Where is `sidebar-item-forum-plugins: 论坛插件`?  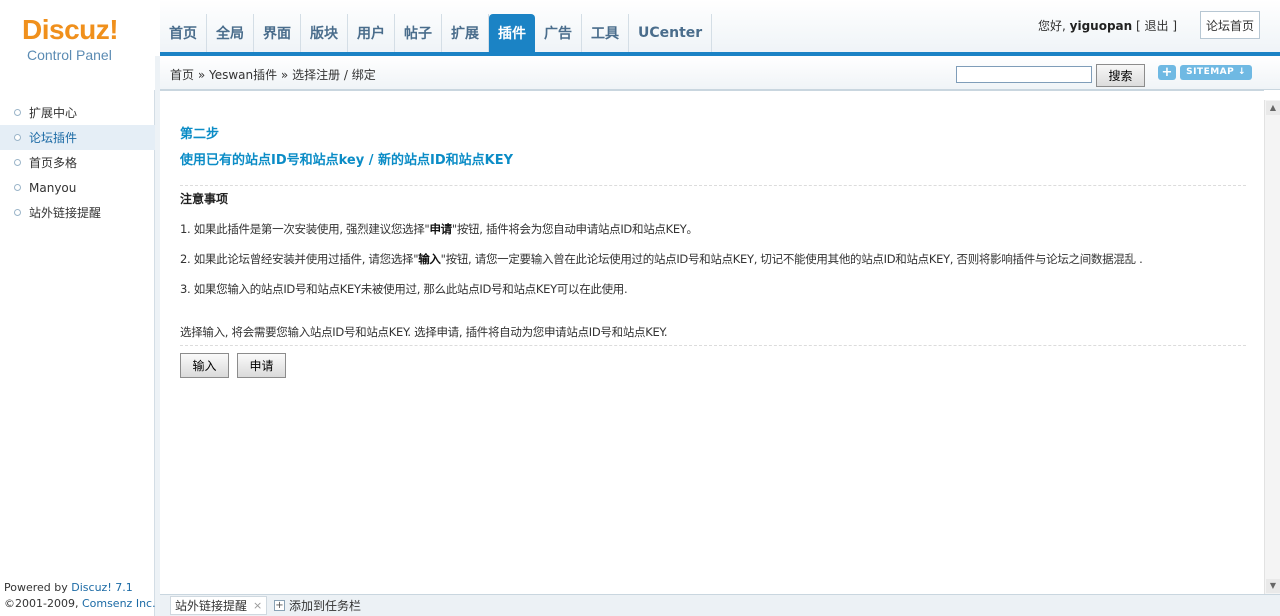
sidebar-item-forum-plugins: 论坛插件 is located at coordinates (77, 137).